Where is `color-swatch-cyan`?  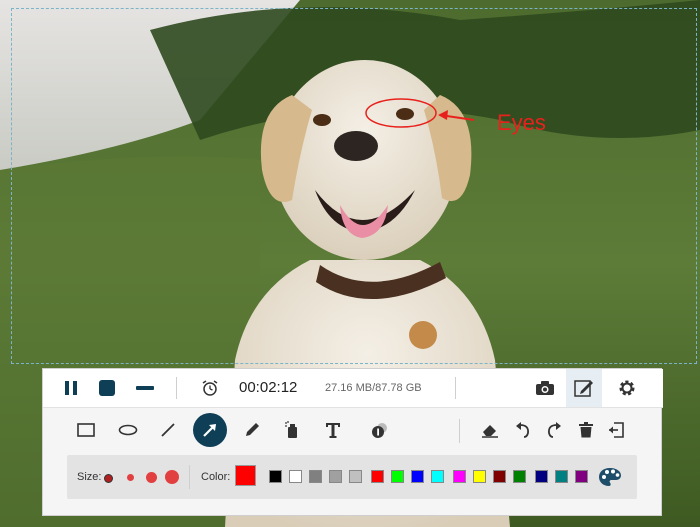 color-swatch-cyan is located at coordinates (437, 476).